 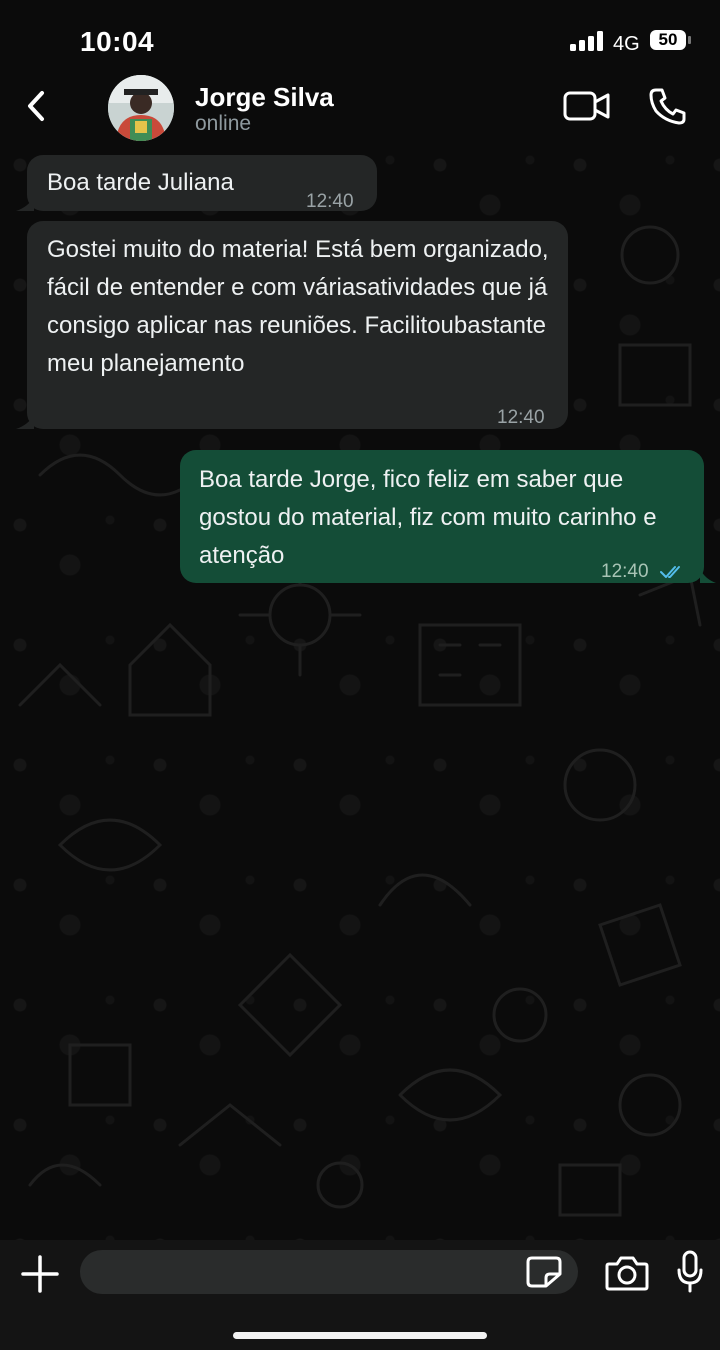 What do you see at coordinates (626, 44) in the screenshot?
I see `network-type: 4G` at bounding box center [626, 44].